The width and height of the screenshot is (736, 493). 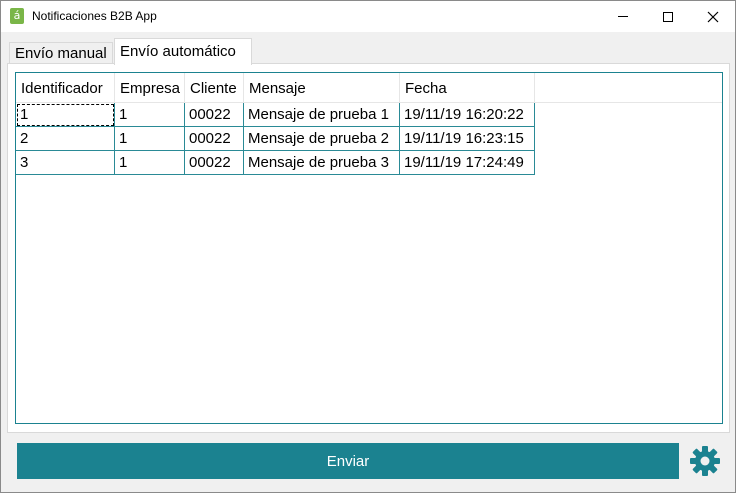 What do you see at coordinates (322, 139) in the screenshot?
I see `cell-mensaje: Mensaje de prueba 2` at bounding box center [322, 139].